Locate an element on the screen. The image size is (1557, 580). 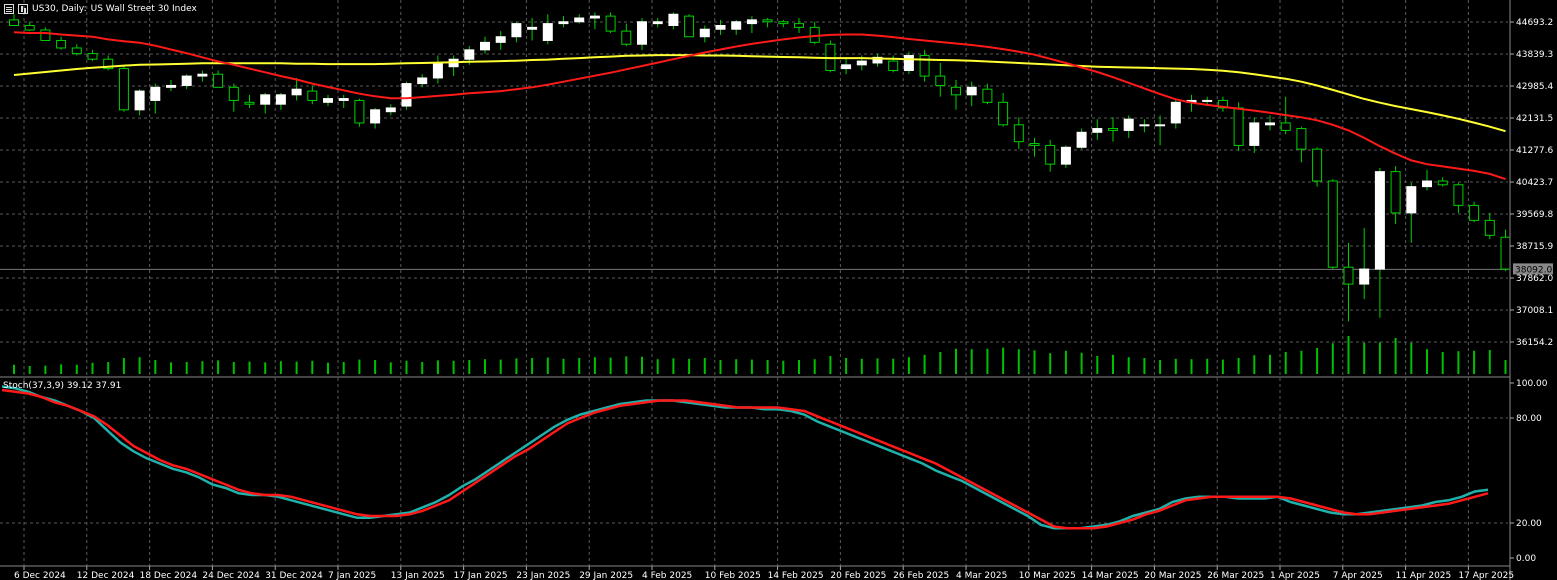
time-tick-label: 20 Mar 2025 is located at coordinates (1172, 575).